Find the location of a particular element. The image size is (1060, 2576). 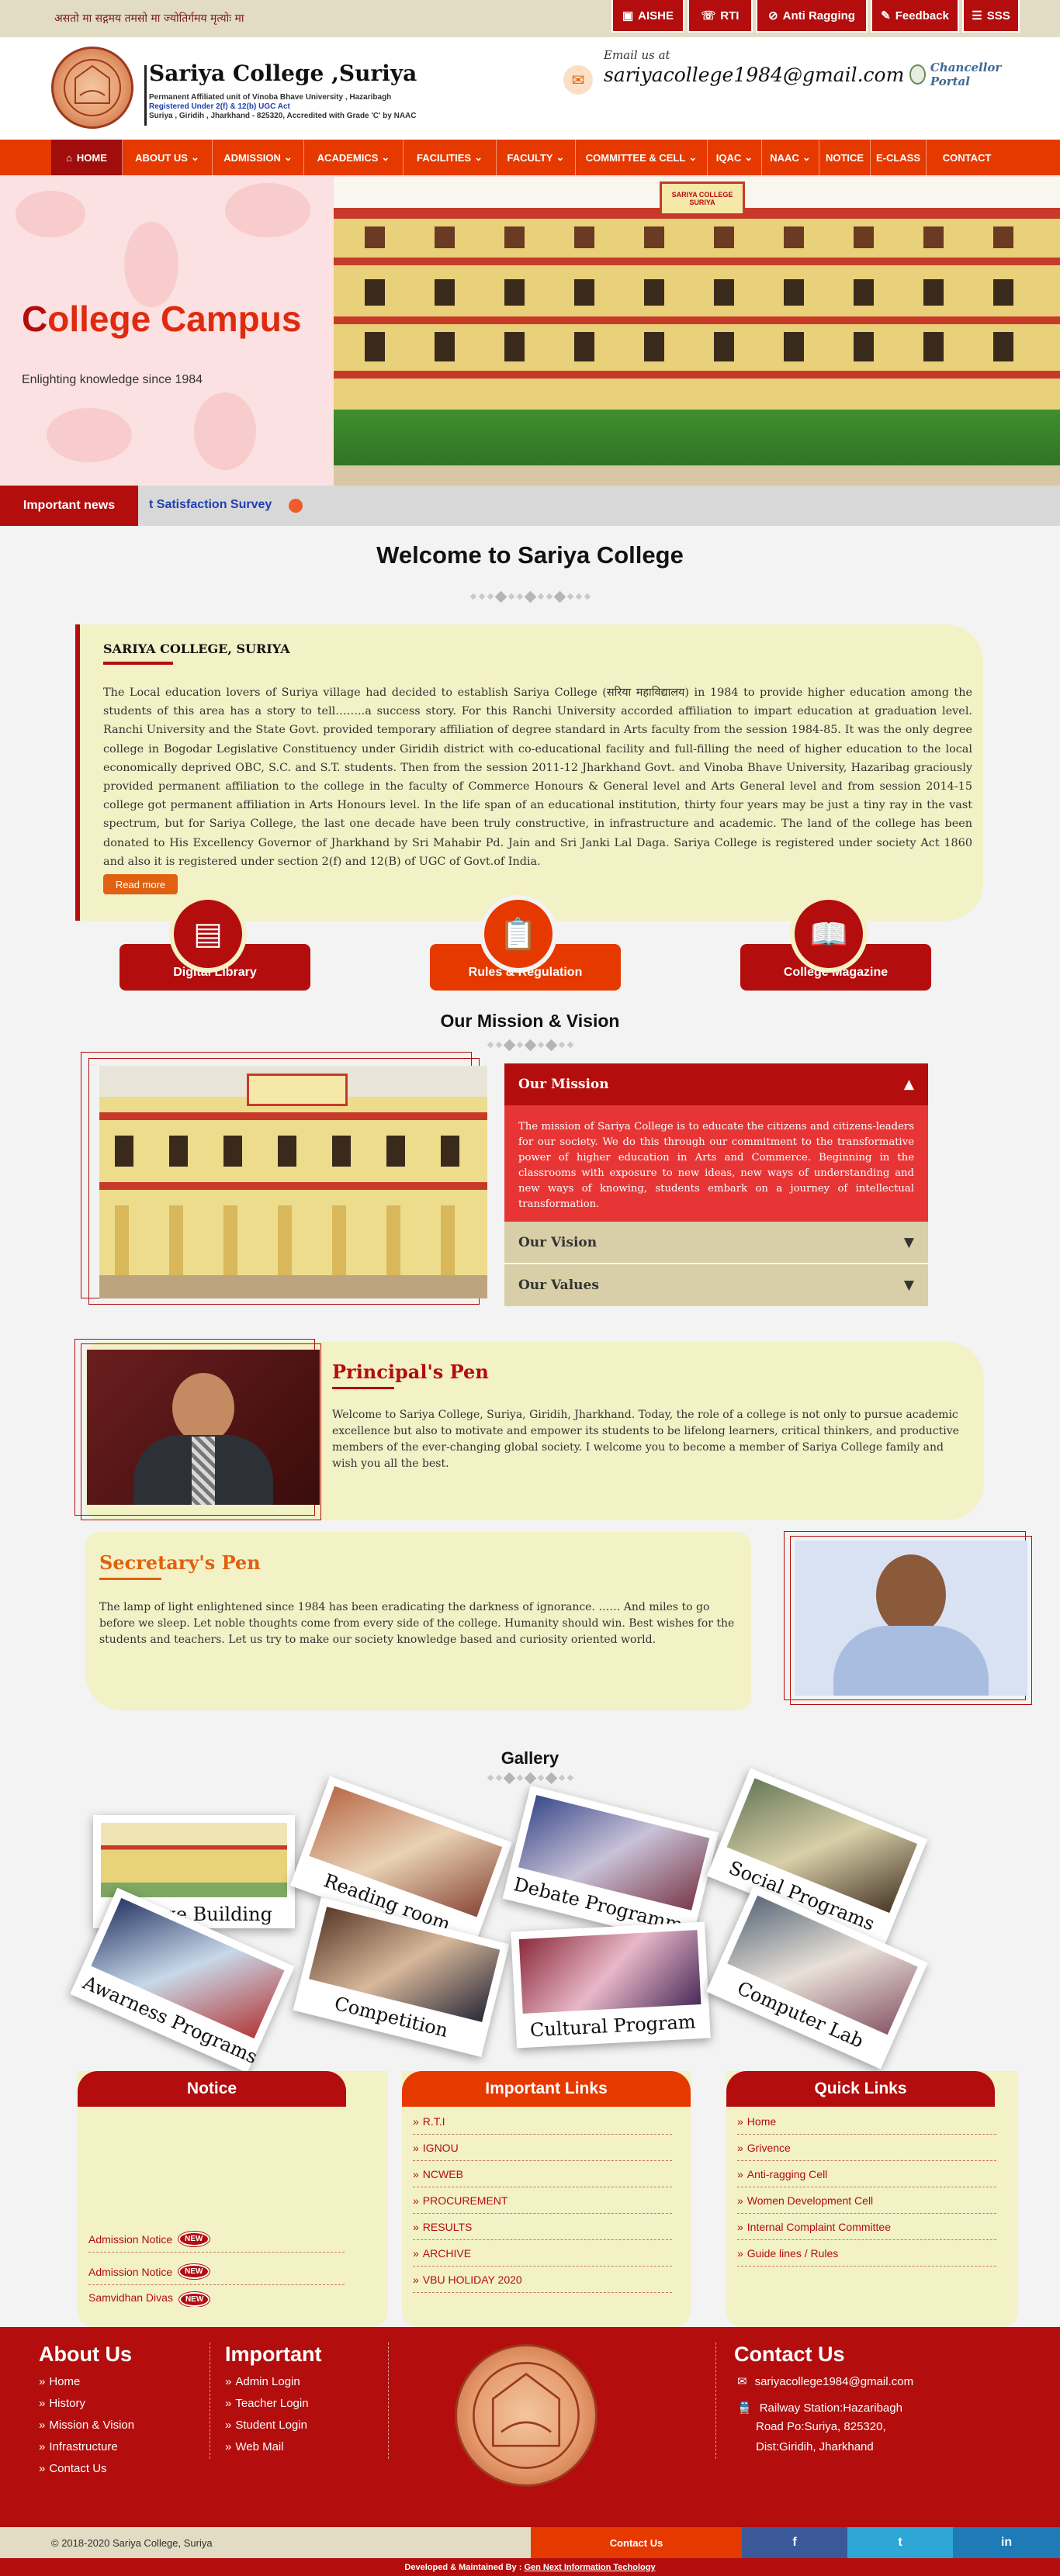

footer-about-link: » History is located at coordinates (86, 2403).